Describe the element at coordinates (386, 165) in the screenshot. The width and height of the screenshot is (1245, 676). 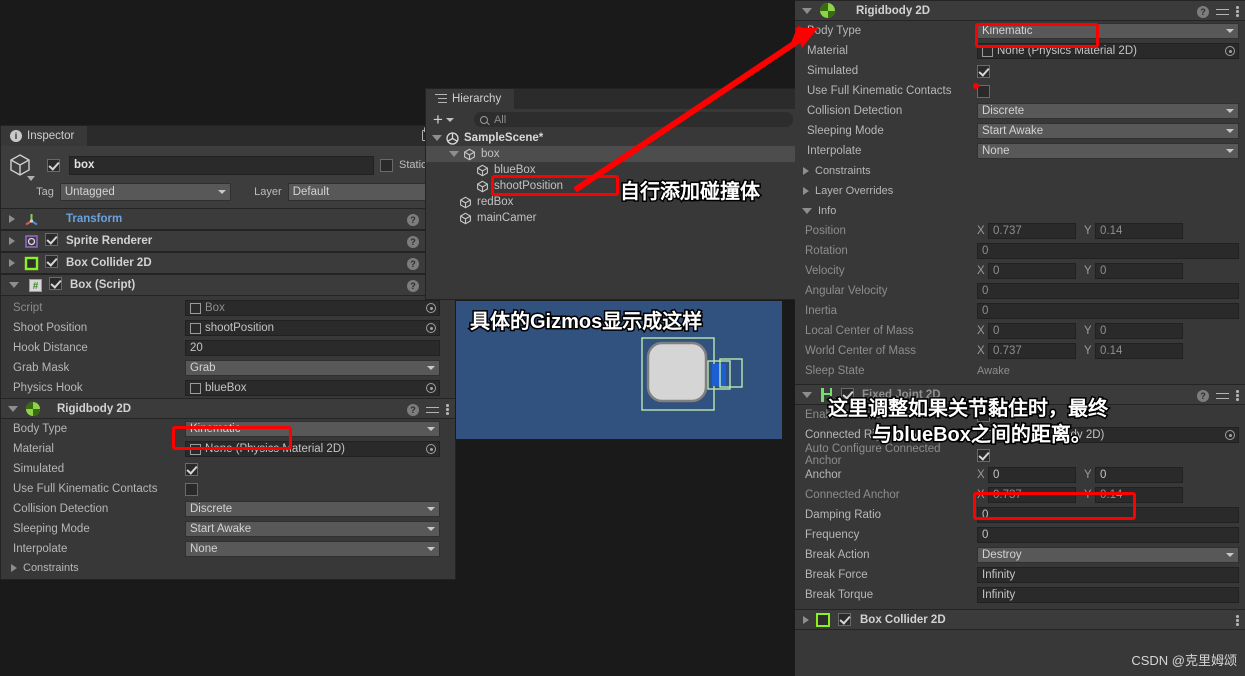
I see `static-checkbox` at that location.